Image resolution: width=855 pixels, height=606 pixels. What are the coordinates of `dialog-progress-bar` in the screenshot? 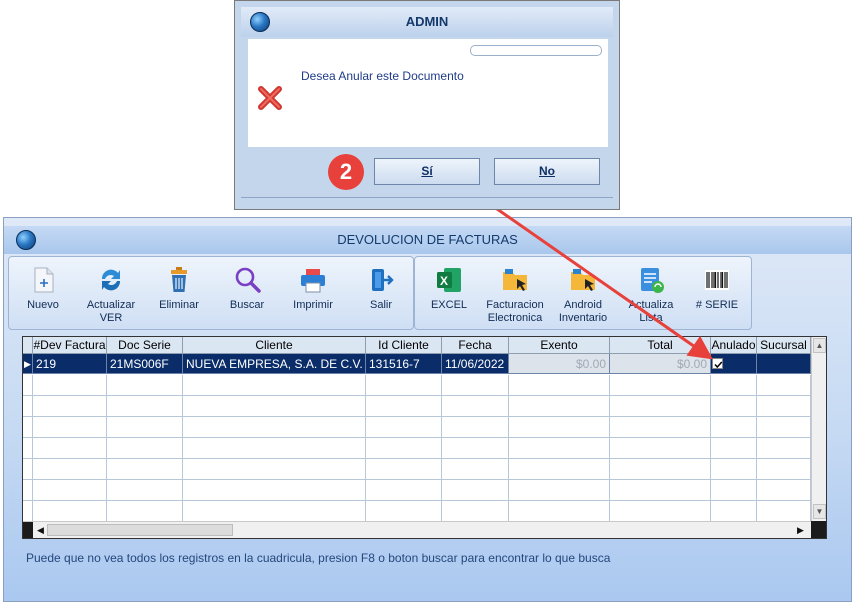 It's located at (536, 50).